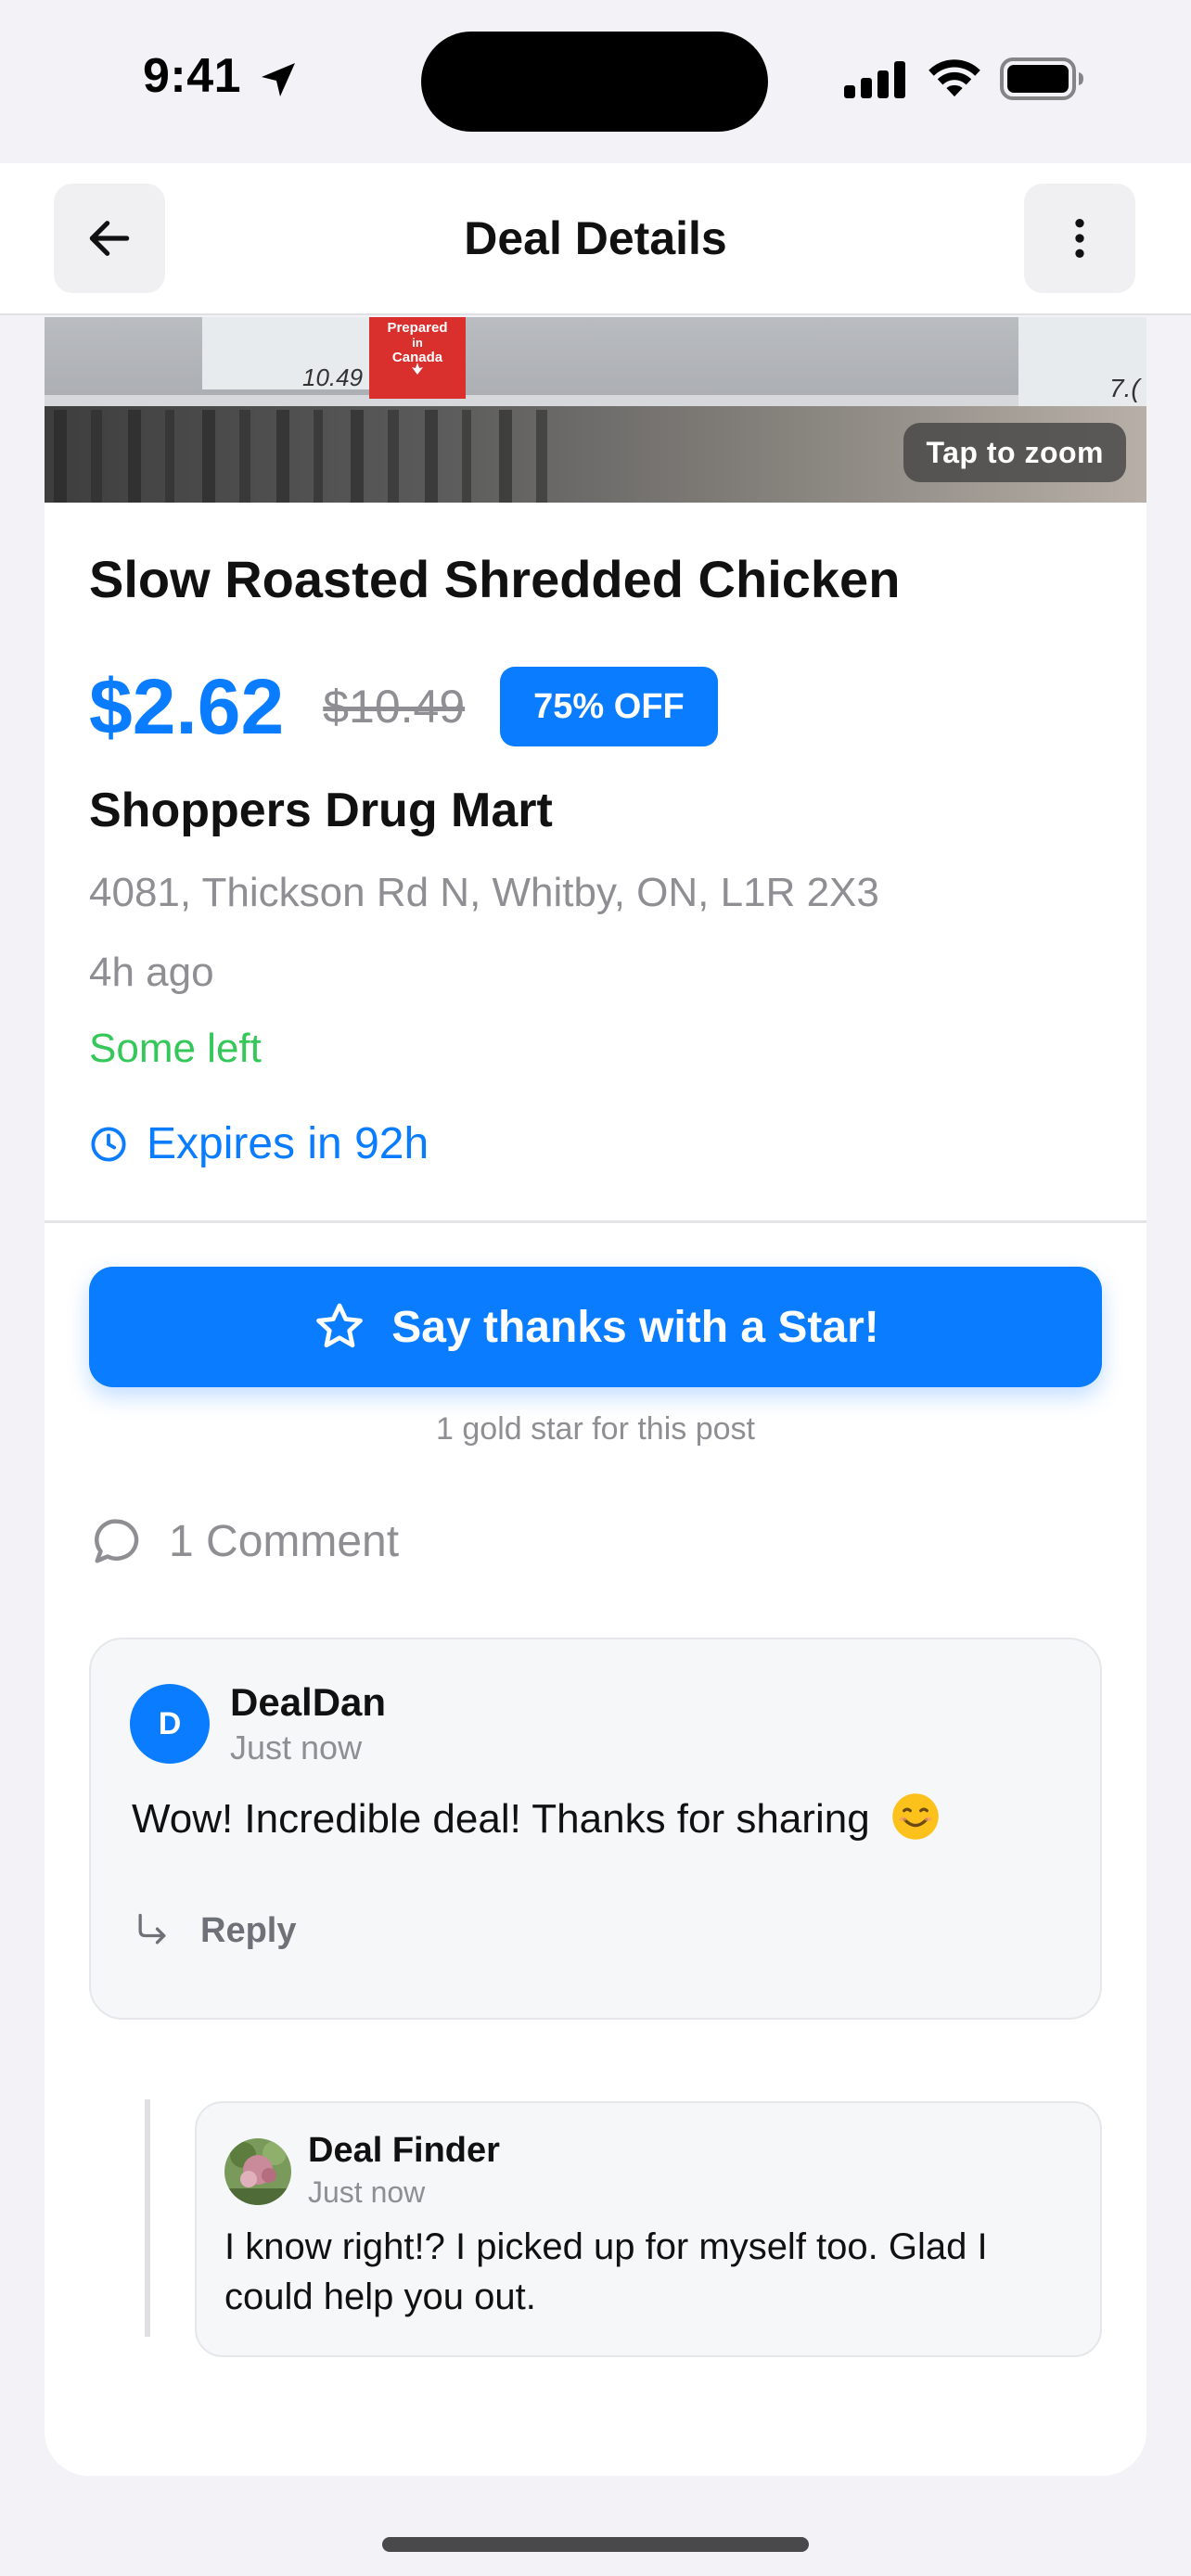 The image size is (1191, 2576). I want to click on tag-price-right: 7.(, so click(1125, 388).